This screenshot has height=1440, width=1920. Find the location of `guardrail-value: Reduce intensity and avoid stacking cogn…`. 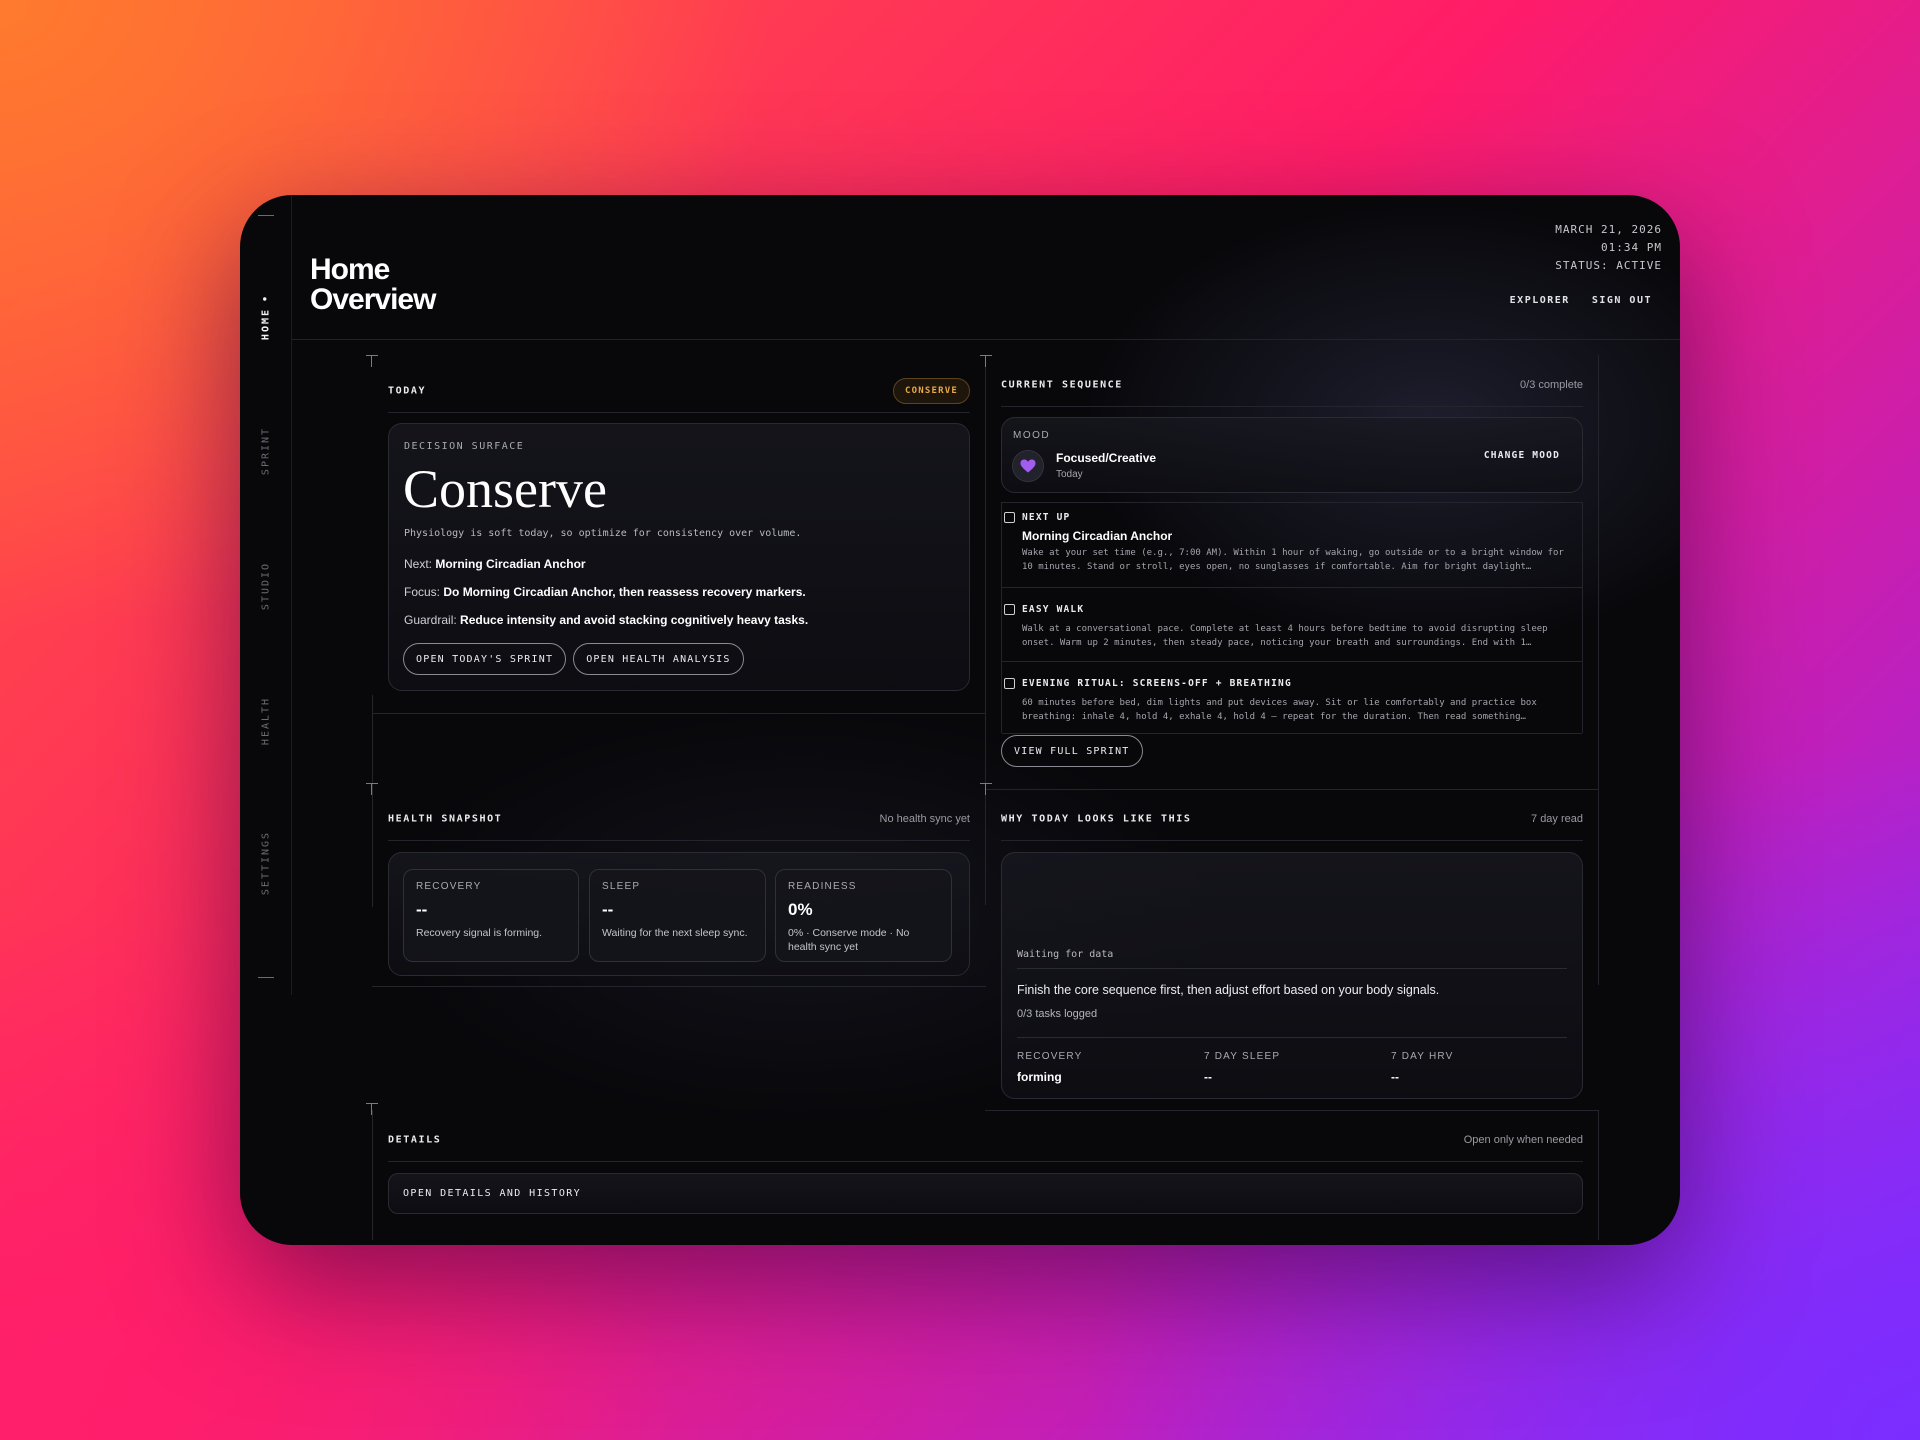

guardrail-value: Reduce intensity and avoid stacking cogn… is located at coordinates (634, 620).